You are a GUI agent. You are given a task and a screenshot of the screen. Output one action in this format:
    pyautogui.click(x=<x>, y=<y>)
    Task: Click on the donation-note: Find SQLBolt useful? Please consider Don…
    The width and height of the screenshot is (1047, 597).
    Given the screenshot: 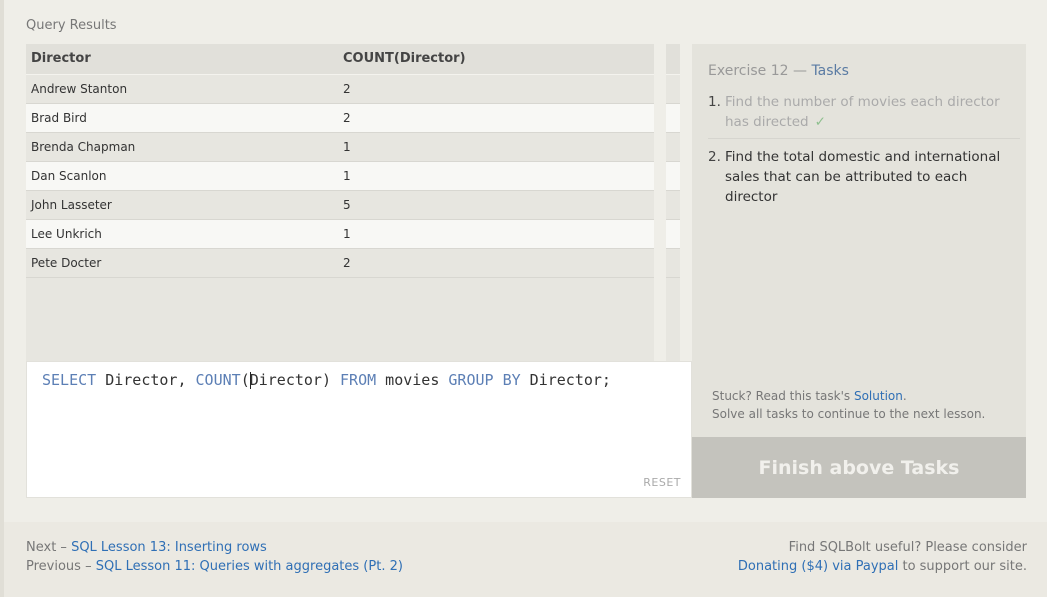 What is the action you would take?
    pyautogui.click(x=882, y=557)
    